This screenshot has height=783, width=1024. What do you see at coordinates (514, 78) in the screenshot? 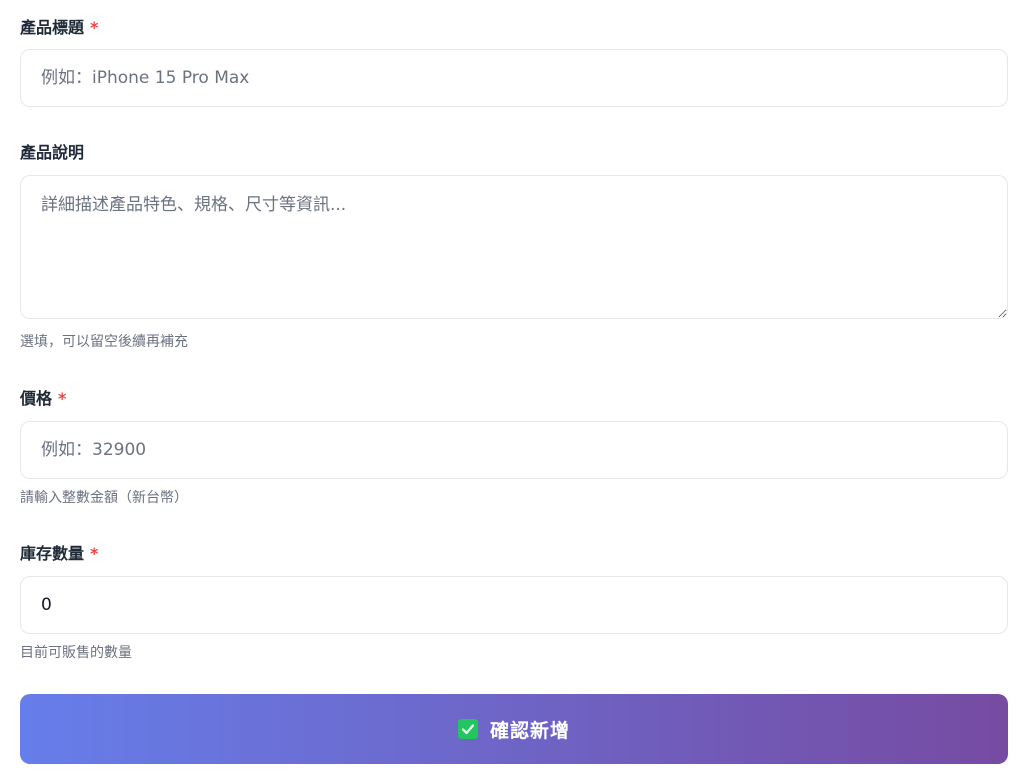
I see `product-title-input` at bounding box center [514, 78].